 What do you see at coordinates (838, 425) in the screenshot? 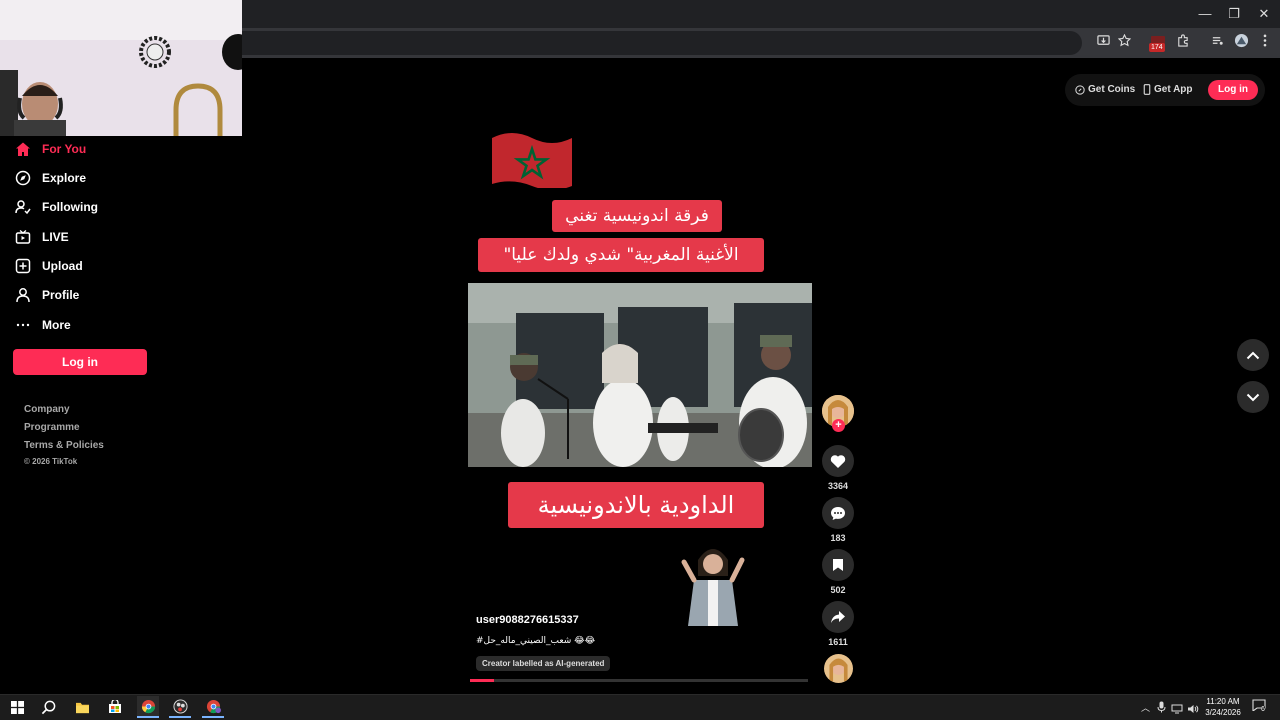
I see `follow-plus-icon: +` at bounding box center [838, 425].